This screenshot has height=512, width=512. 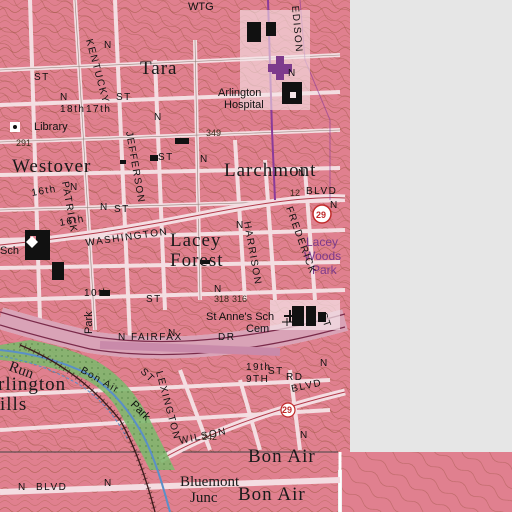 What do you see at coordinates (33, 384) in the screenshot?
I see `place-label-arlington-left: rlington` at bounding box center [33, 384].